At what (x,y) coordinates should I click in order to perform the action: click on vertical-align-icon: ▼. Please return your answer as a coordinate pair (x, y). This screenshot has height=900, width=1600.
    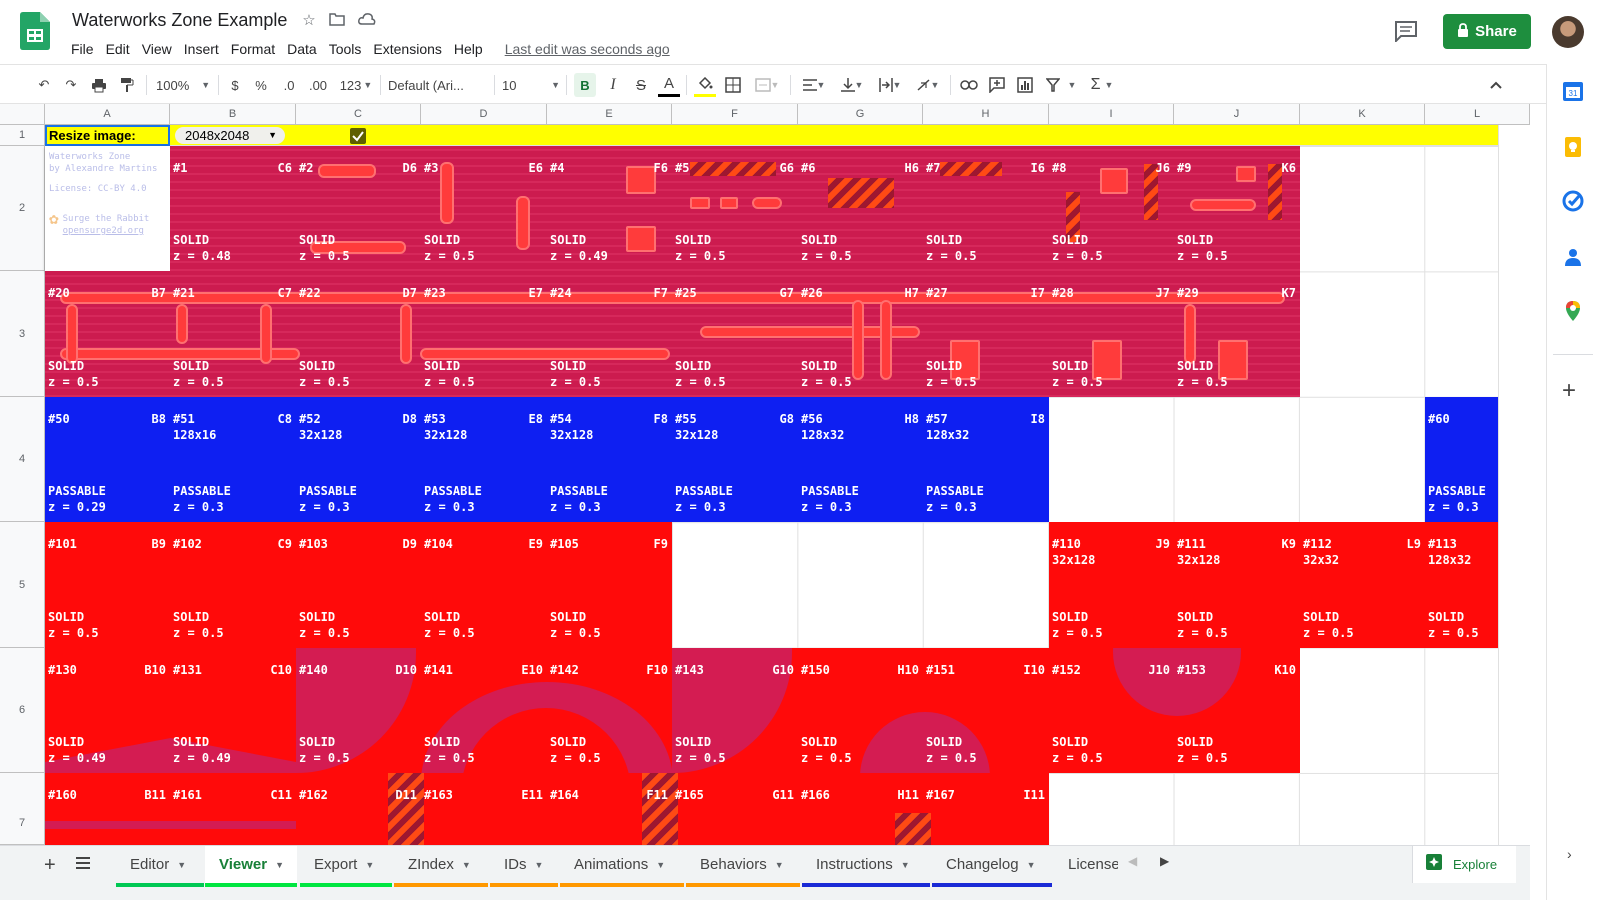
    Looking at the image, I should click on (852, 85).